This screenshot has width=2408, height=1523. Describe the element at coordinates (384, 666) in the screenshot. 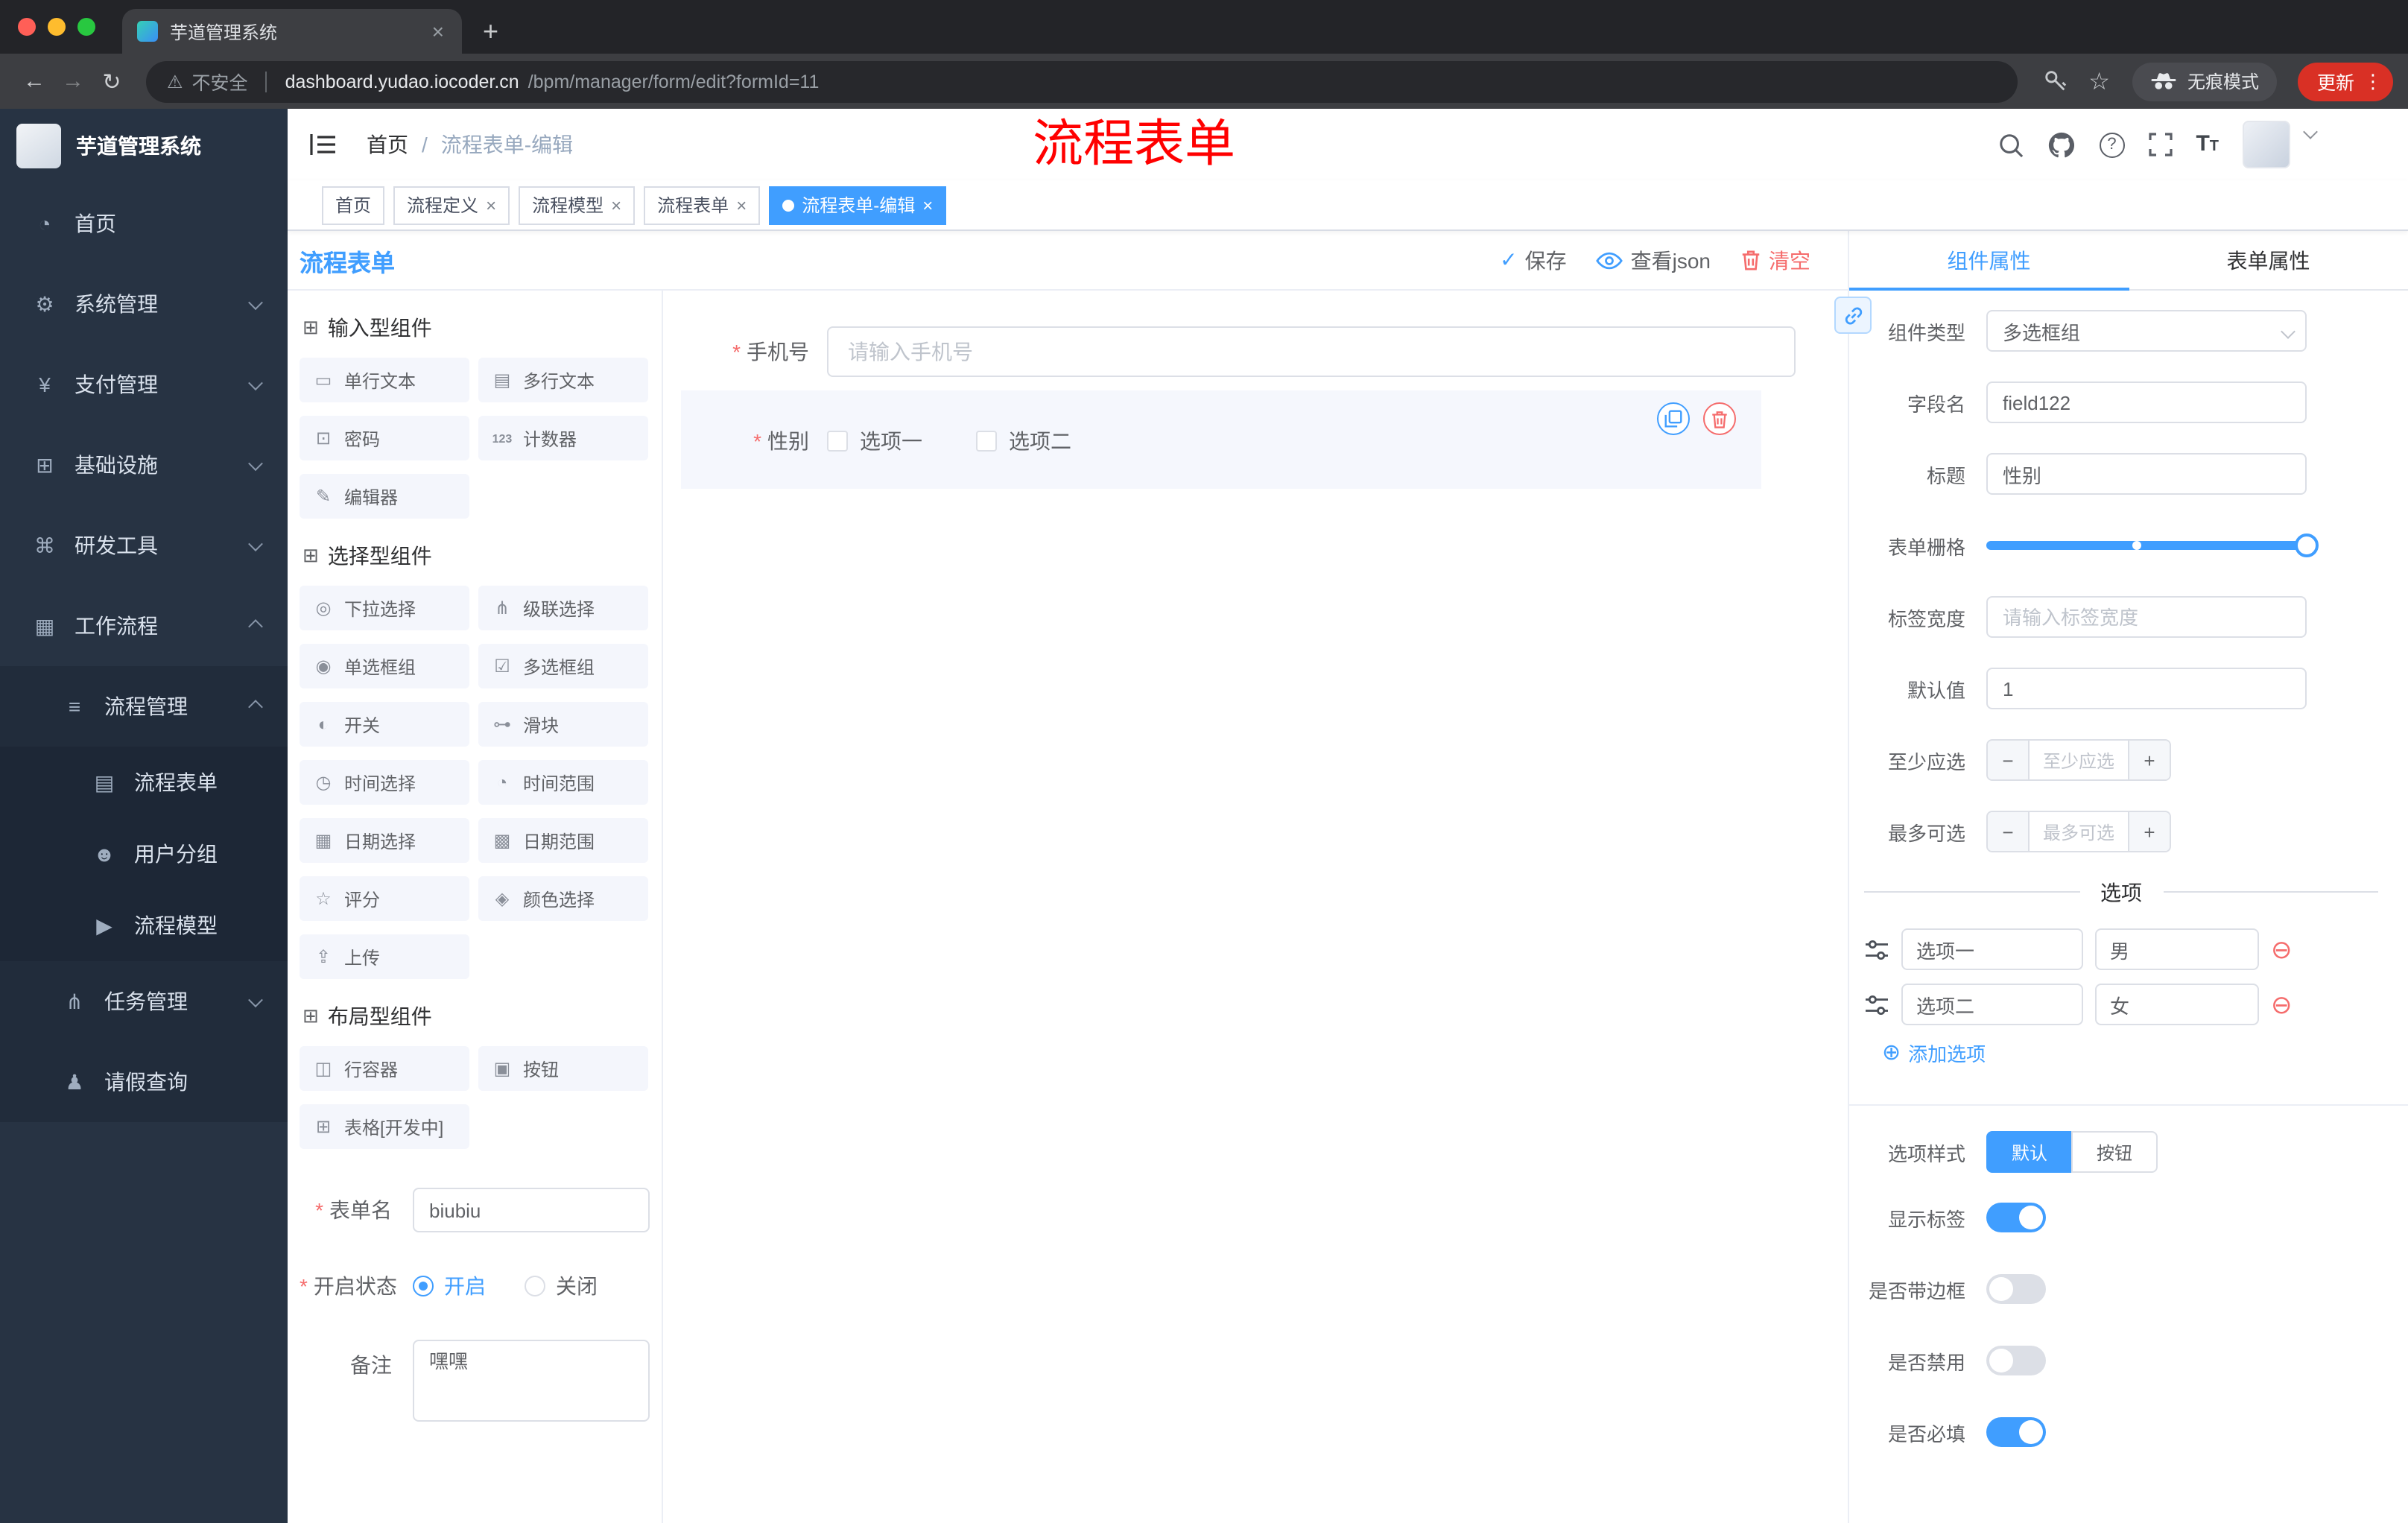

I see `component-radio-group: ◉ 单选框组` at that location.